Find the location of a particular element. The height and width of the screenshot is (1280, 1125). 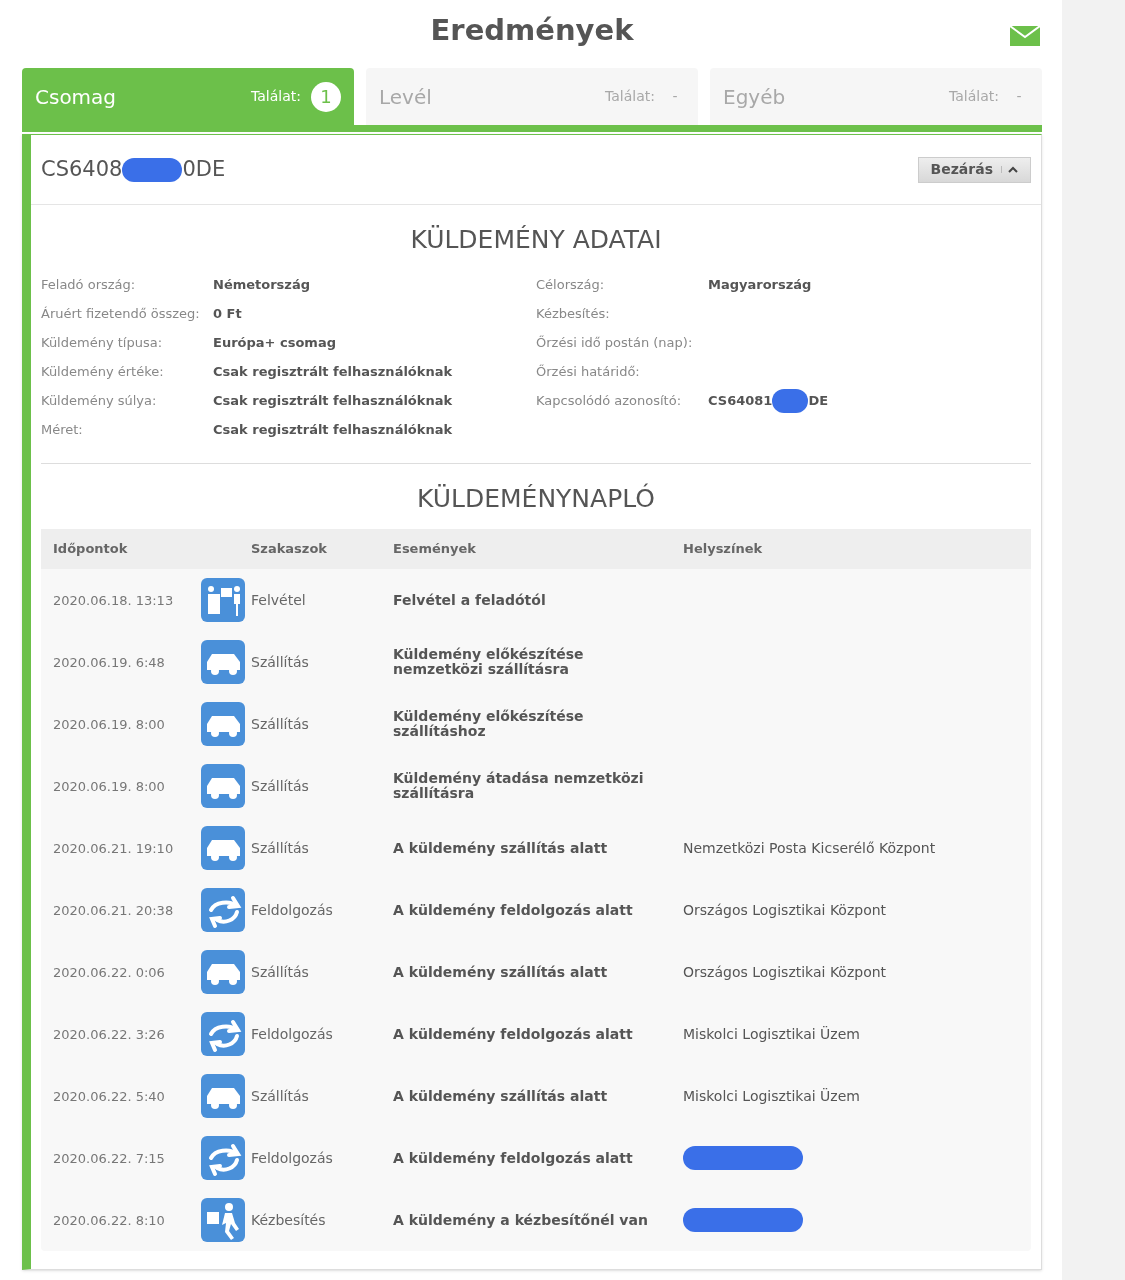

time-cell-text: 2020.06.18. 13:13 is located at coordinates (114, 600).